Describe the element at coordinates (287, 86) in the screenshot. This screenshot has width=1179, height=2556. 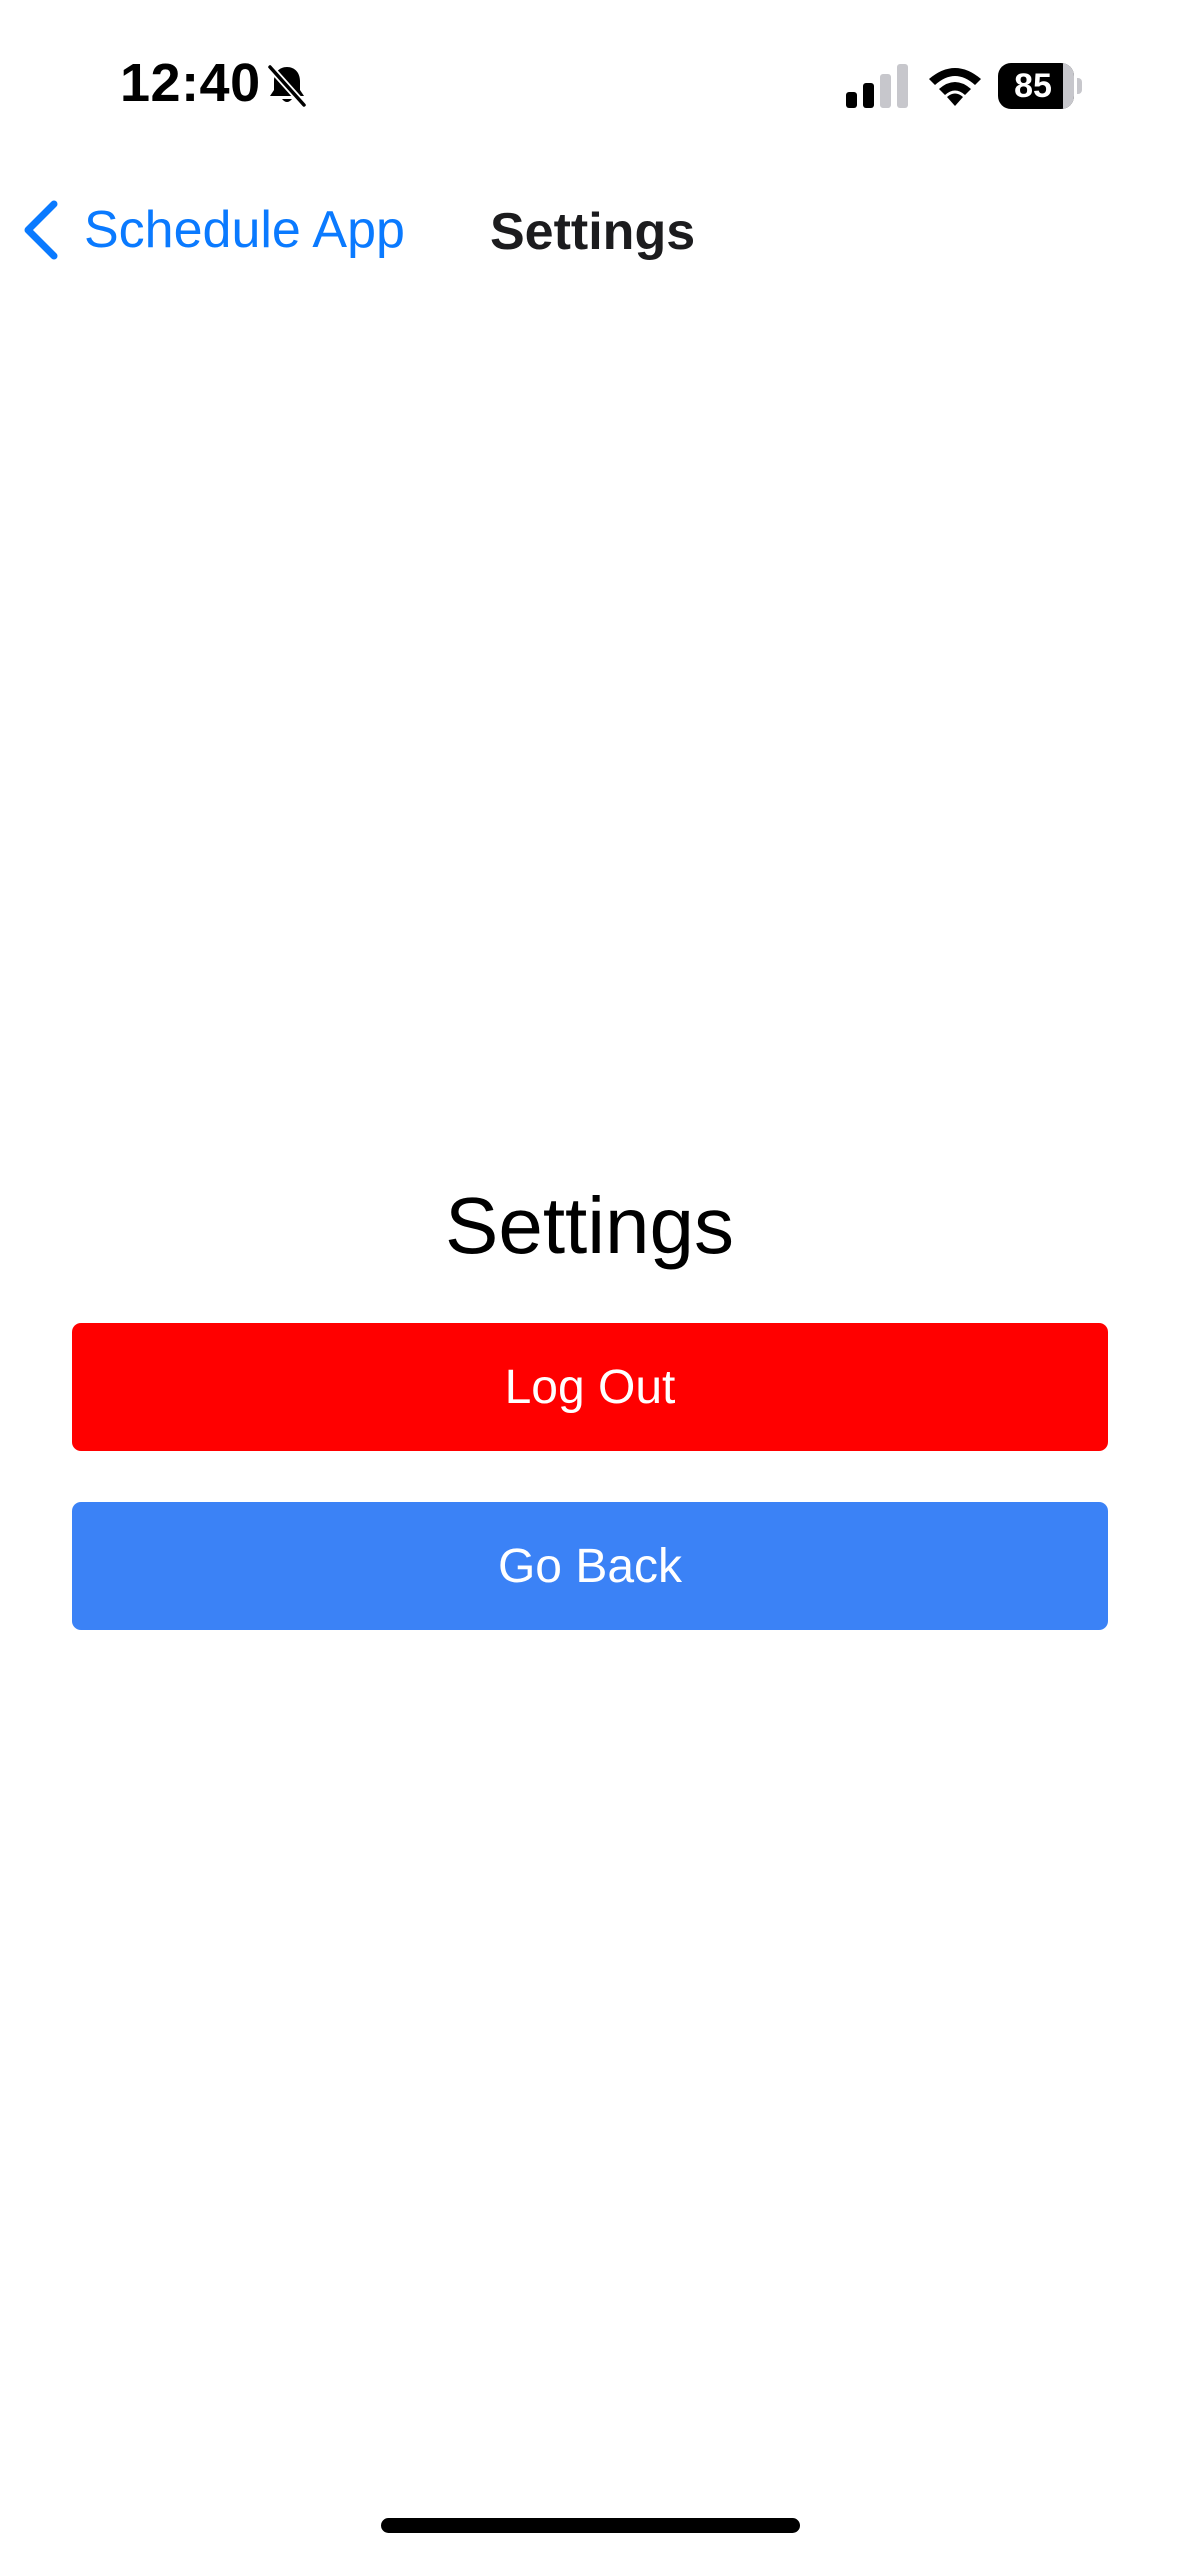
I see `bell-slash-icon` at that location.